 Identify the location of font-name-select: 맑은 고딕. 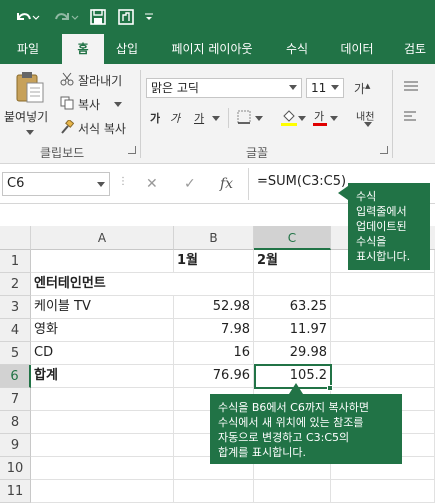
(224, 88).